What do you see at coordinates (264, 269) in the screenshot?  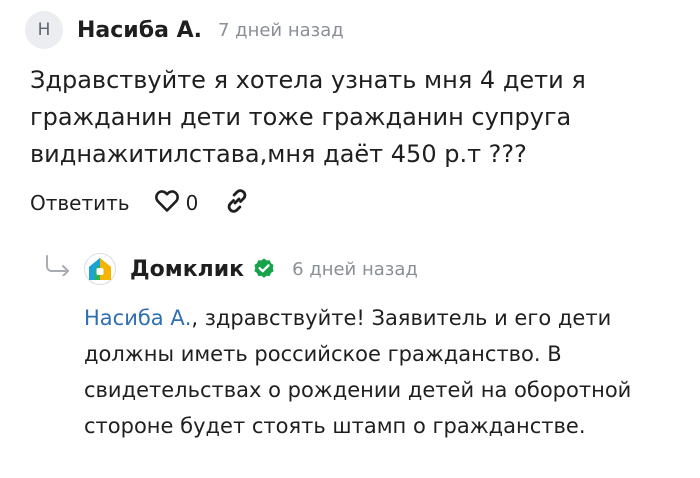 I see `verified-badge-icon` at bounding box center [264, 269].